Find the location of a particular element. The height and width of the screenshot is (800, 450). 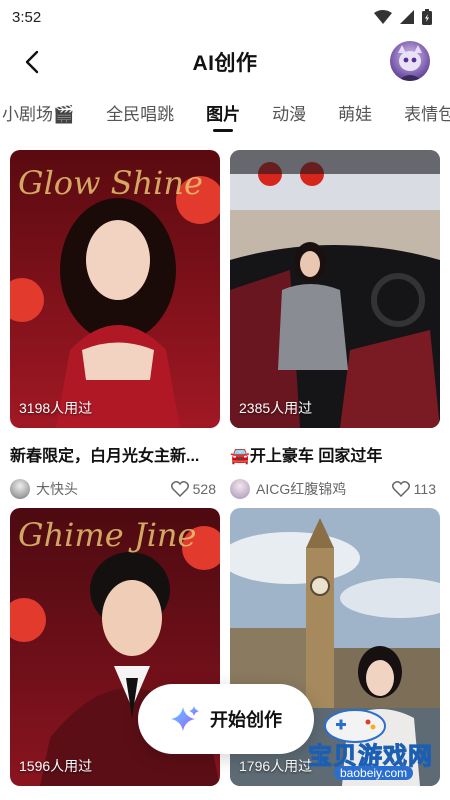

back-button is located at coordinates (32, 62).